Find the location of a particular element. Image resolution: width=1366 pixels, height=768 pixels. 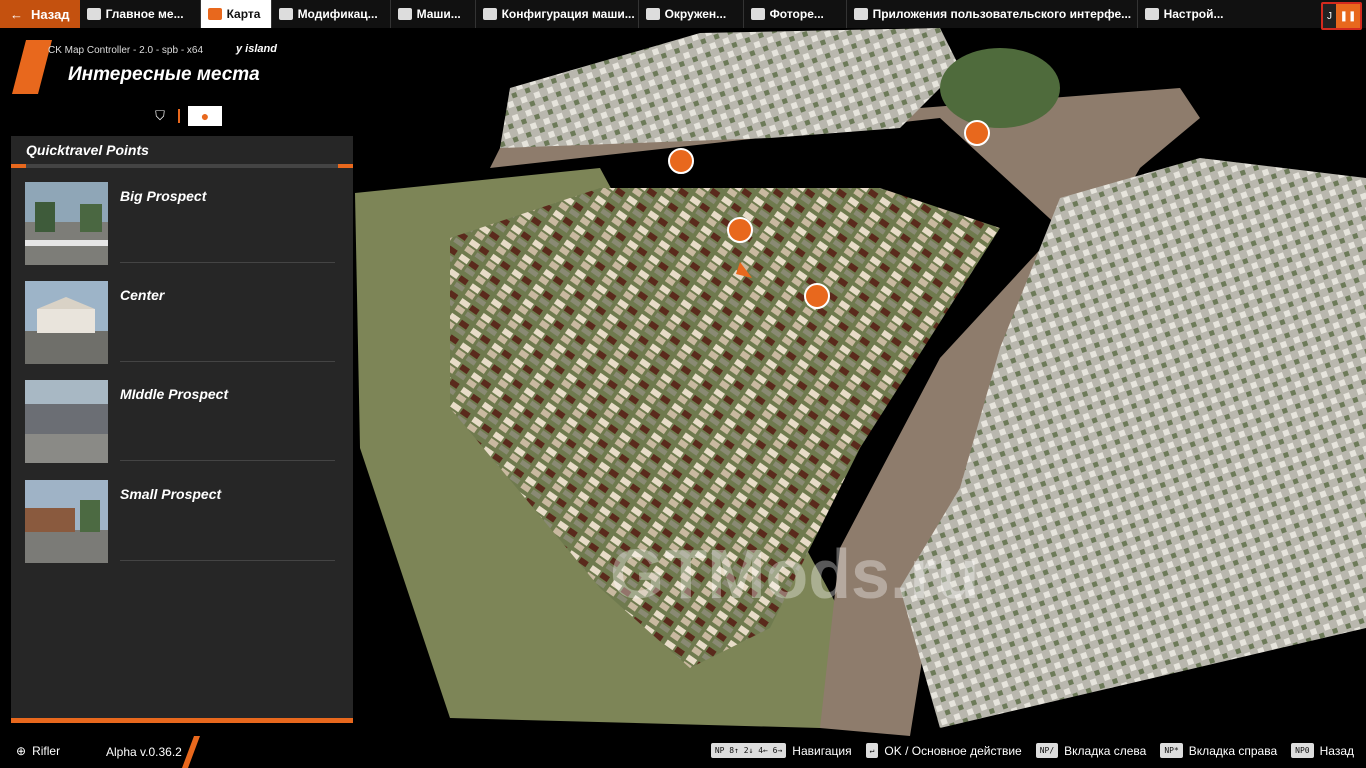

poi-mode-button: ● is located at coordinates (205, 116).